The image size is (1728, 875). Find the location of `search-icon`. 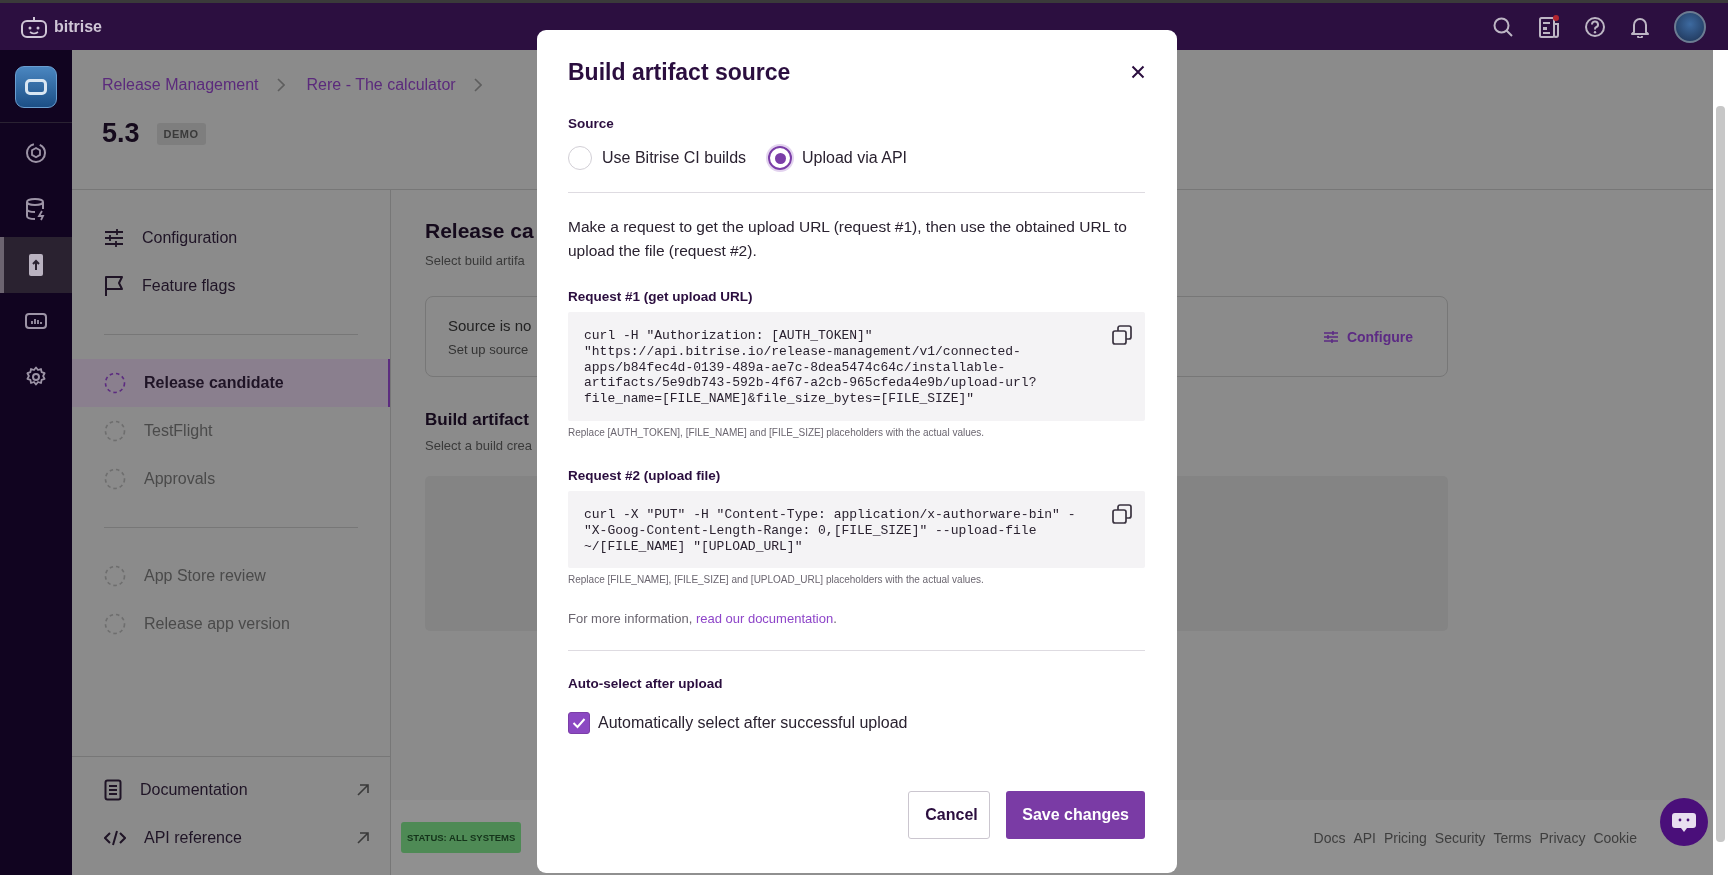

search-icon is located at coordinates (1503, 26).